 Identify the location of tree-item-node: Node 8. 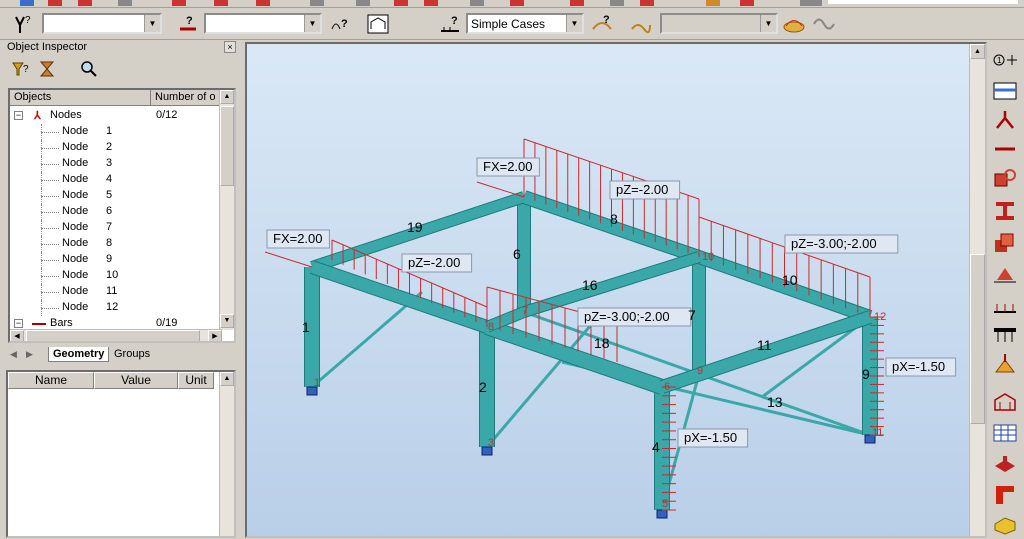
(116, 244).